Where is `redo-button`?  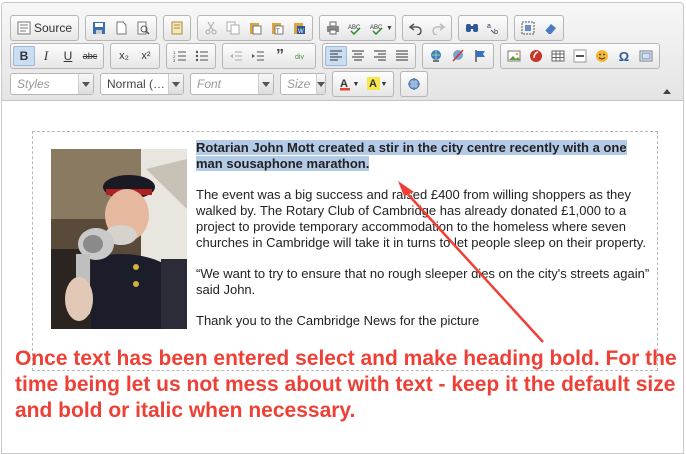
redo-button is located at coordinates (438, 28).